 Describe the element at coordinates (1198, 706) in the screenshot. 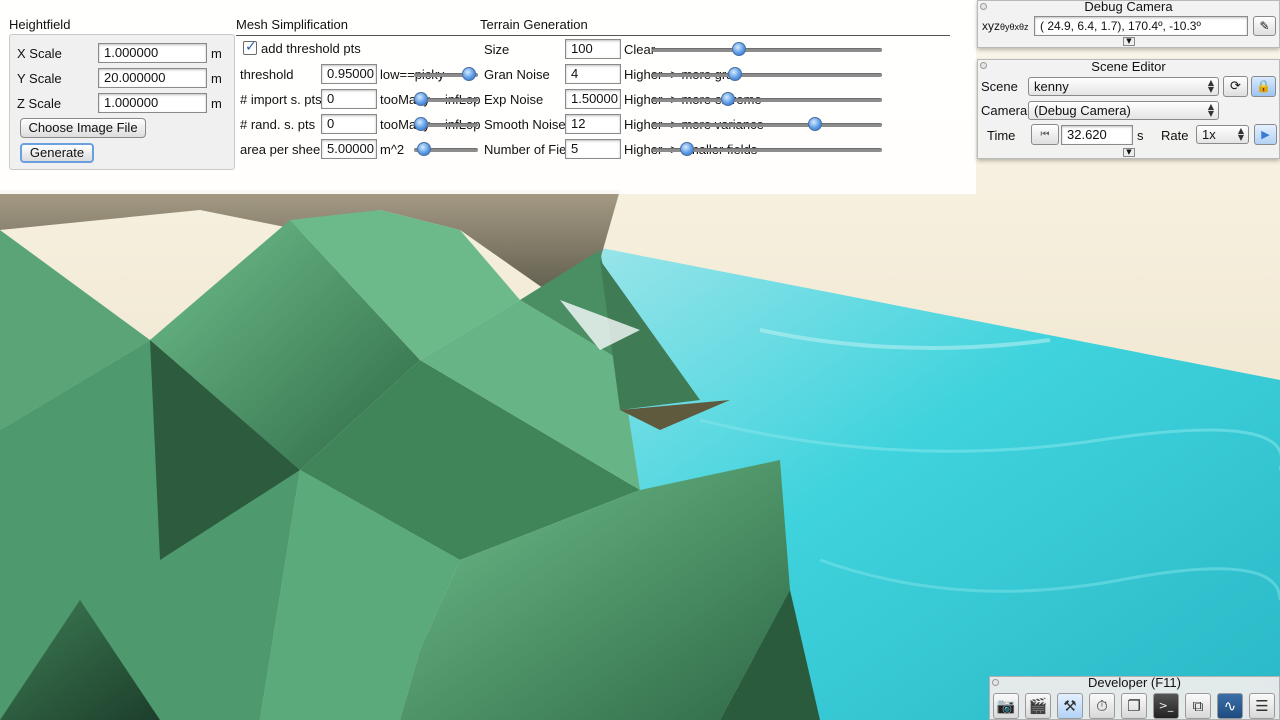

I see `windows-icon: ⧉` at that location.